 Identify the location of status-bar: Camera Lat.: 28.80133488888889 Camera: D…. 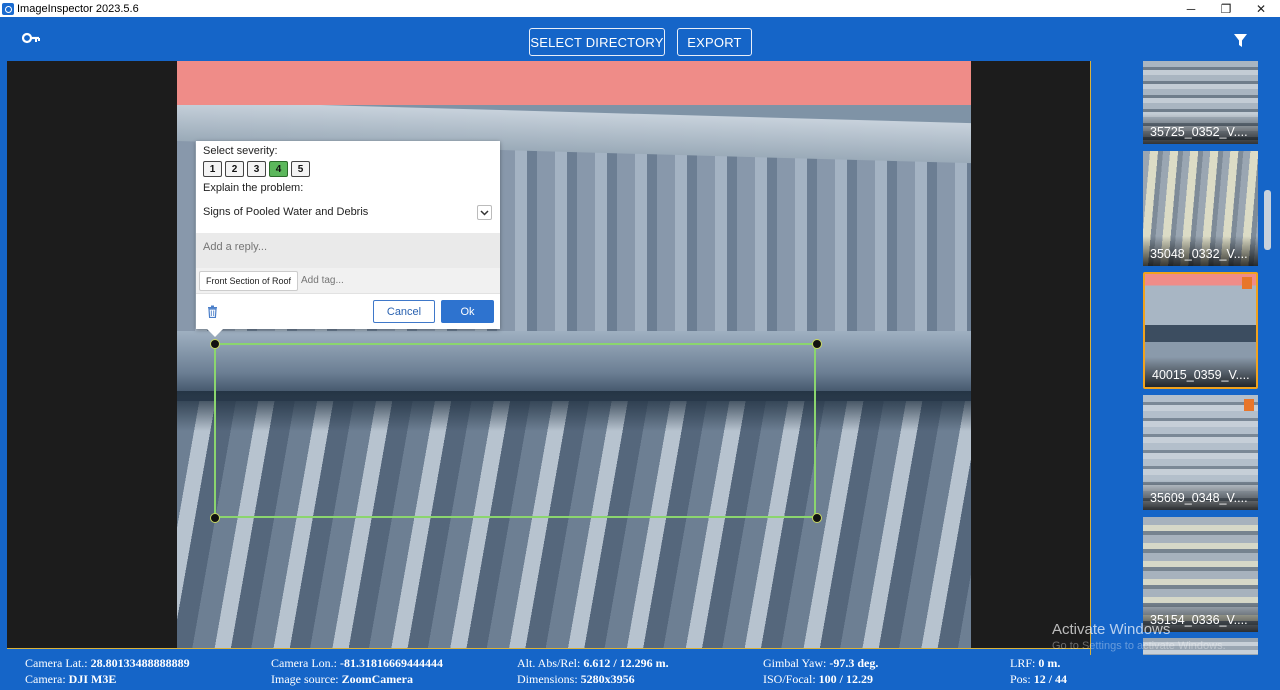
(640, 672).